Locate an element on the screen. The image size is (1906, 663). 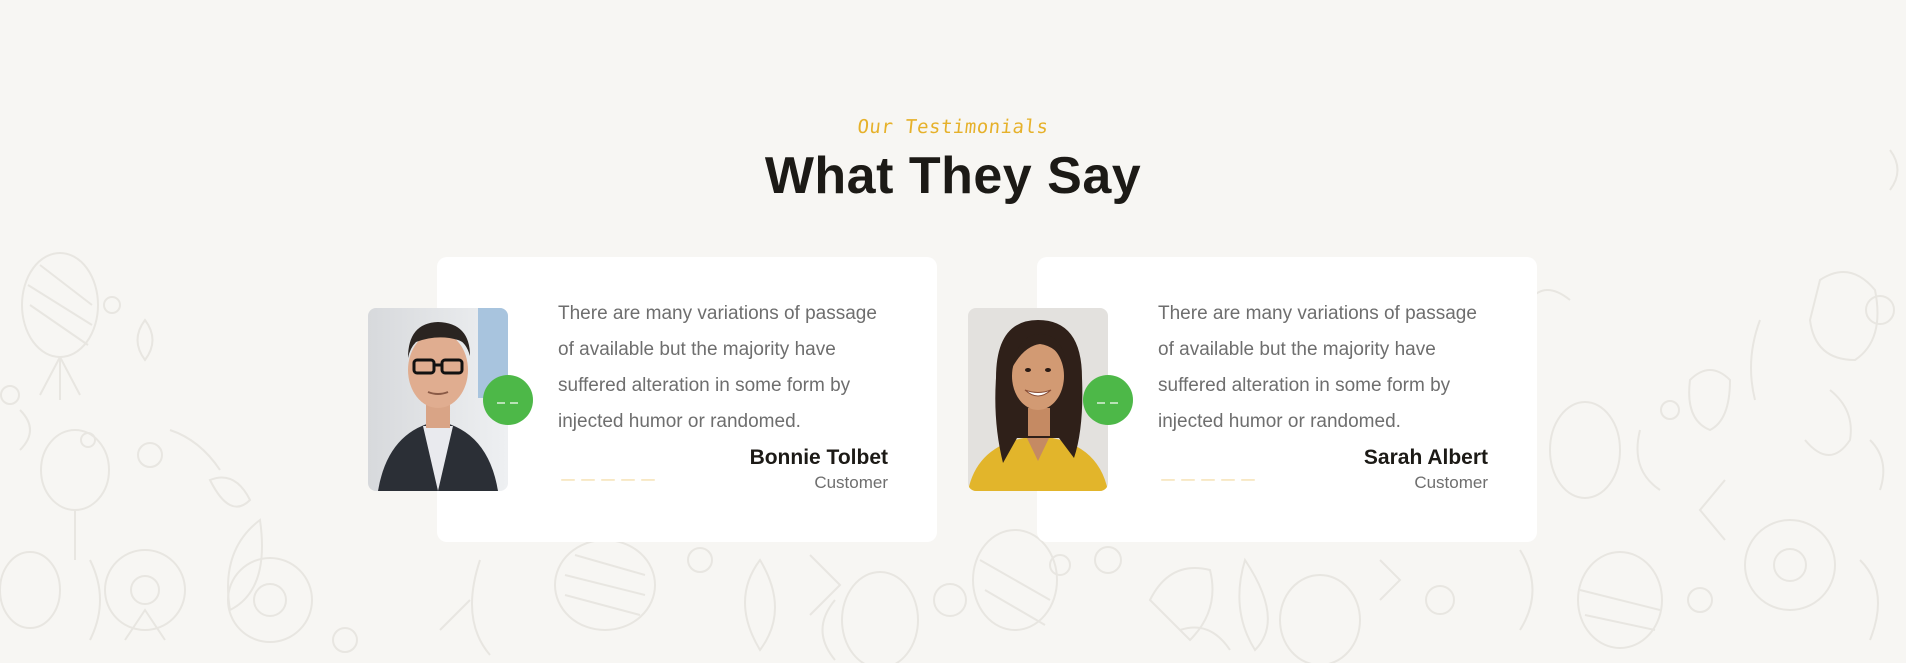
section-tagline: Our Testimonials is located at coordinates (953, 127).